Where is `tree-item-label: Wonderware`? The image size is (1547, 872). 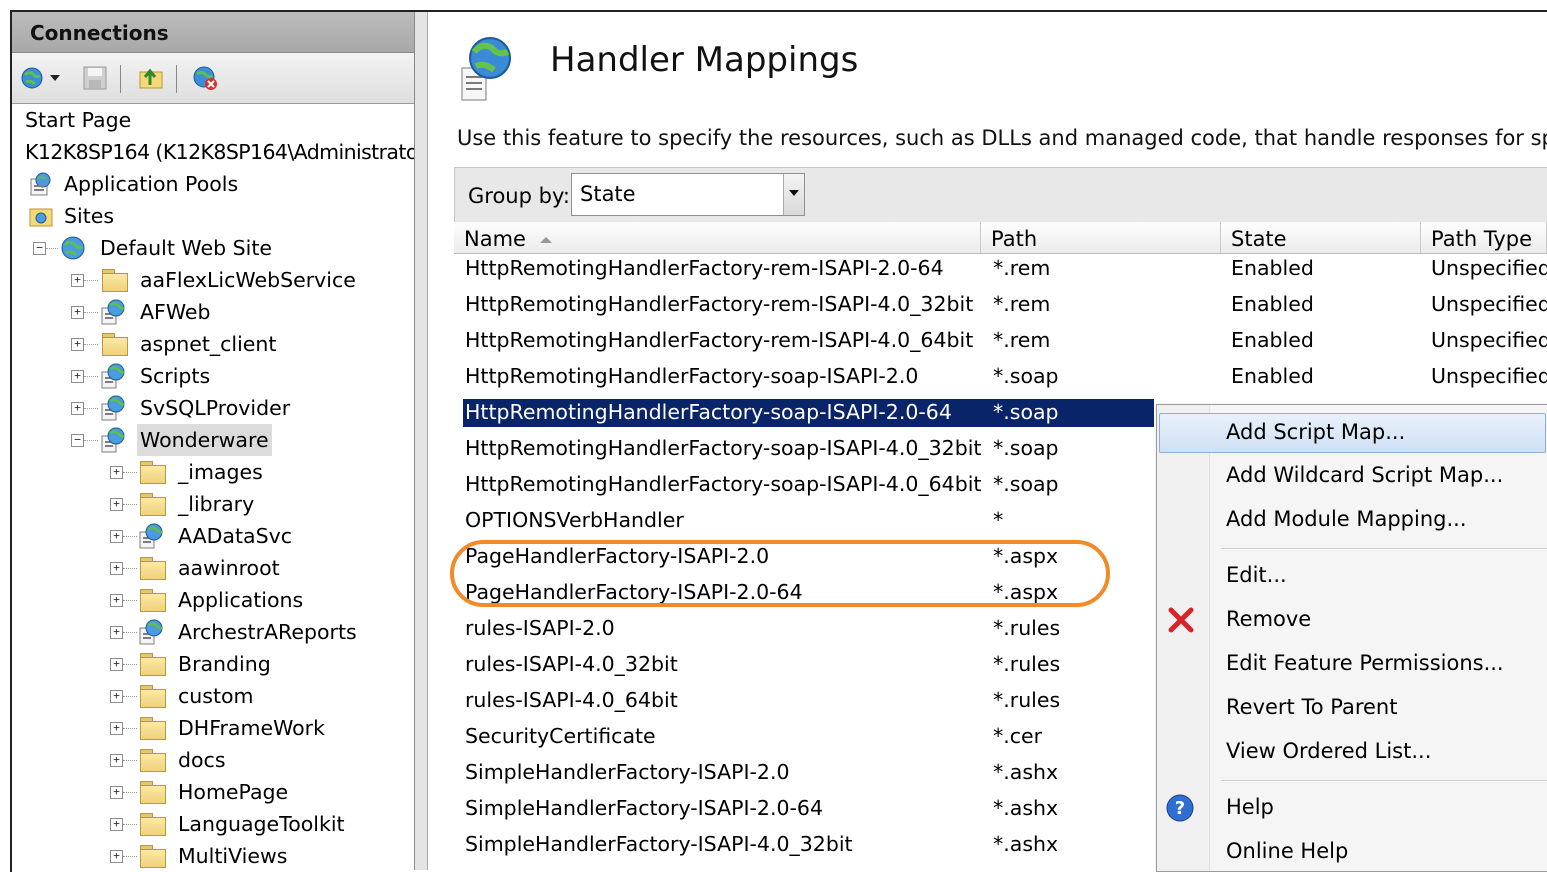
tree-item-label: Wonderware is located at coordinates (204, 440).